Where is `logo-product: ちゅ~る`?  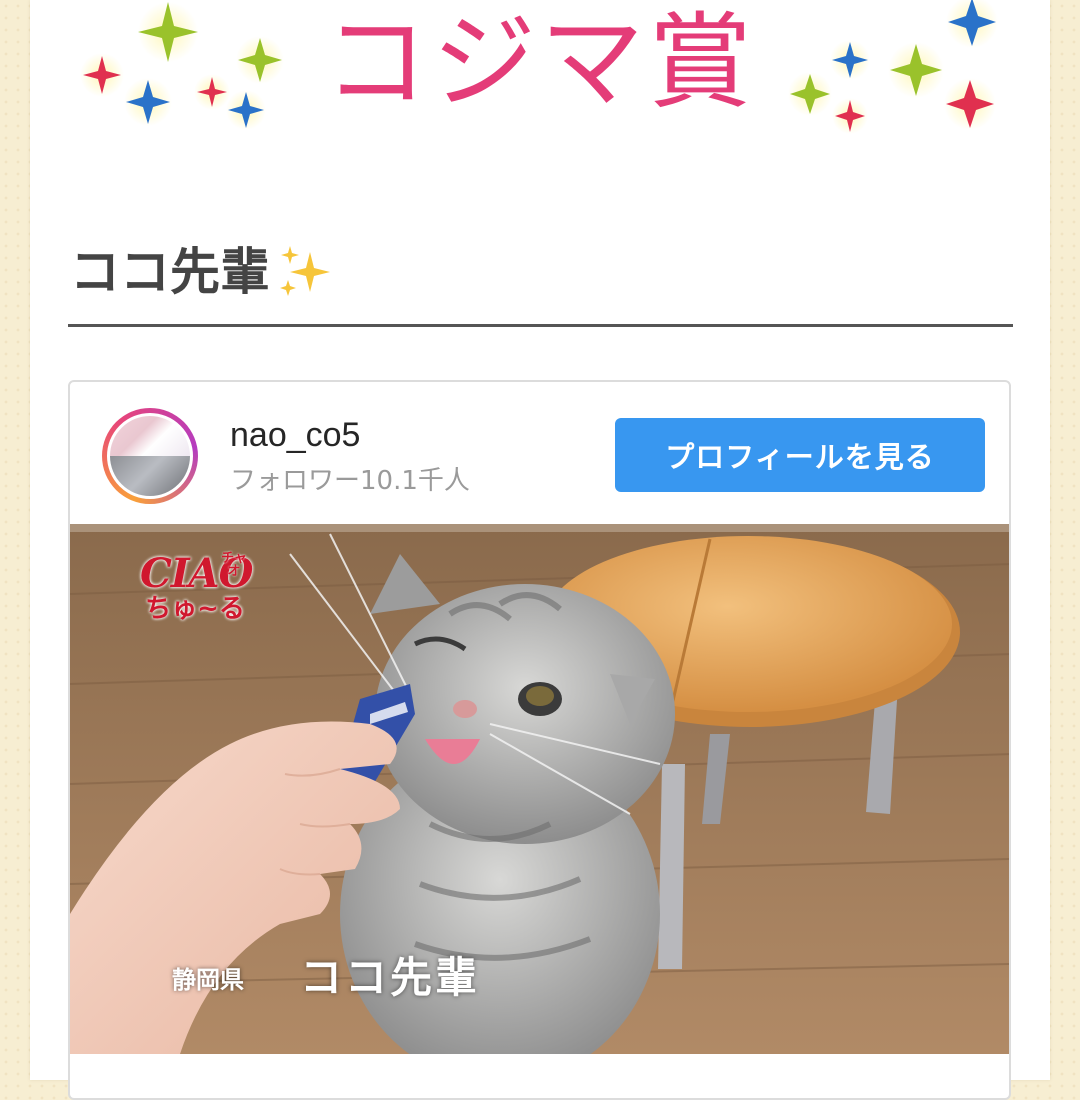 logo-product: ちゅ~る is located at coordinates (195, 609).